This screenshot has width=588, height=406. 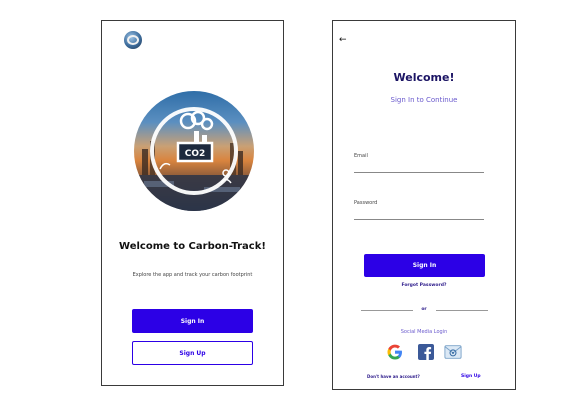 What do you see at coordinates (453, 352) in the screenshot?
I see `email-icon` at bounding box center [453, 352].